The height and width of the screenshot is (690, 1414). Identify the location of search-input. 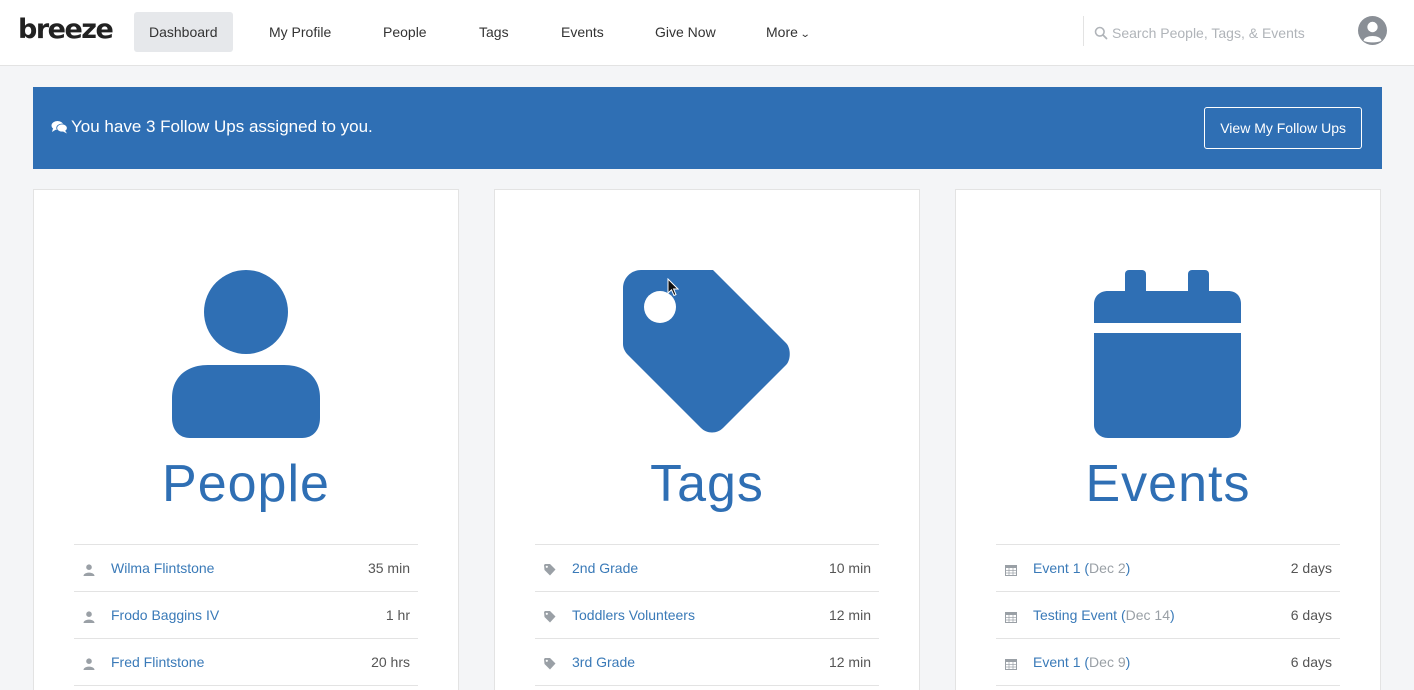
(1222, 33).